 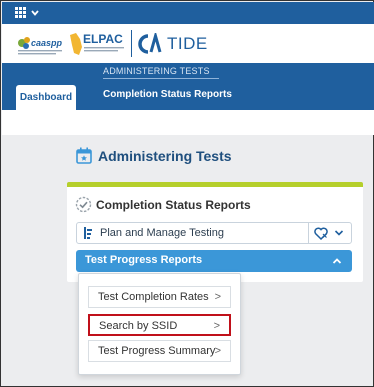 I want to click on tab-dashboard: Dashboard, so click(x=46, y=97).